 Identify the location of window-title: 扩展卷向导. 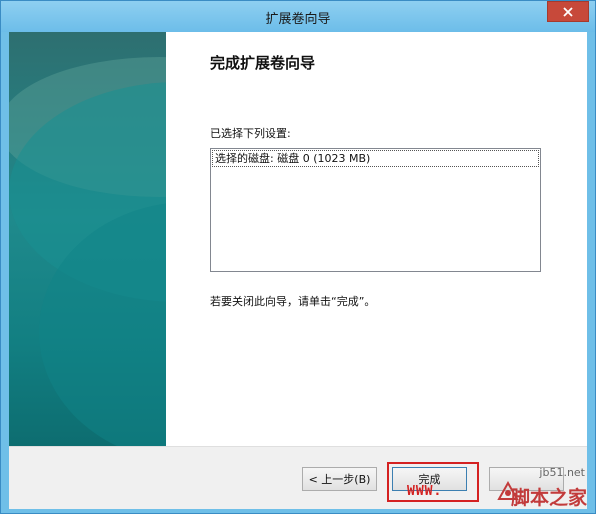
(298, 19).